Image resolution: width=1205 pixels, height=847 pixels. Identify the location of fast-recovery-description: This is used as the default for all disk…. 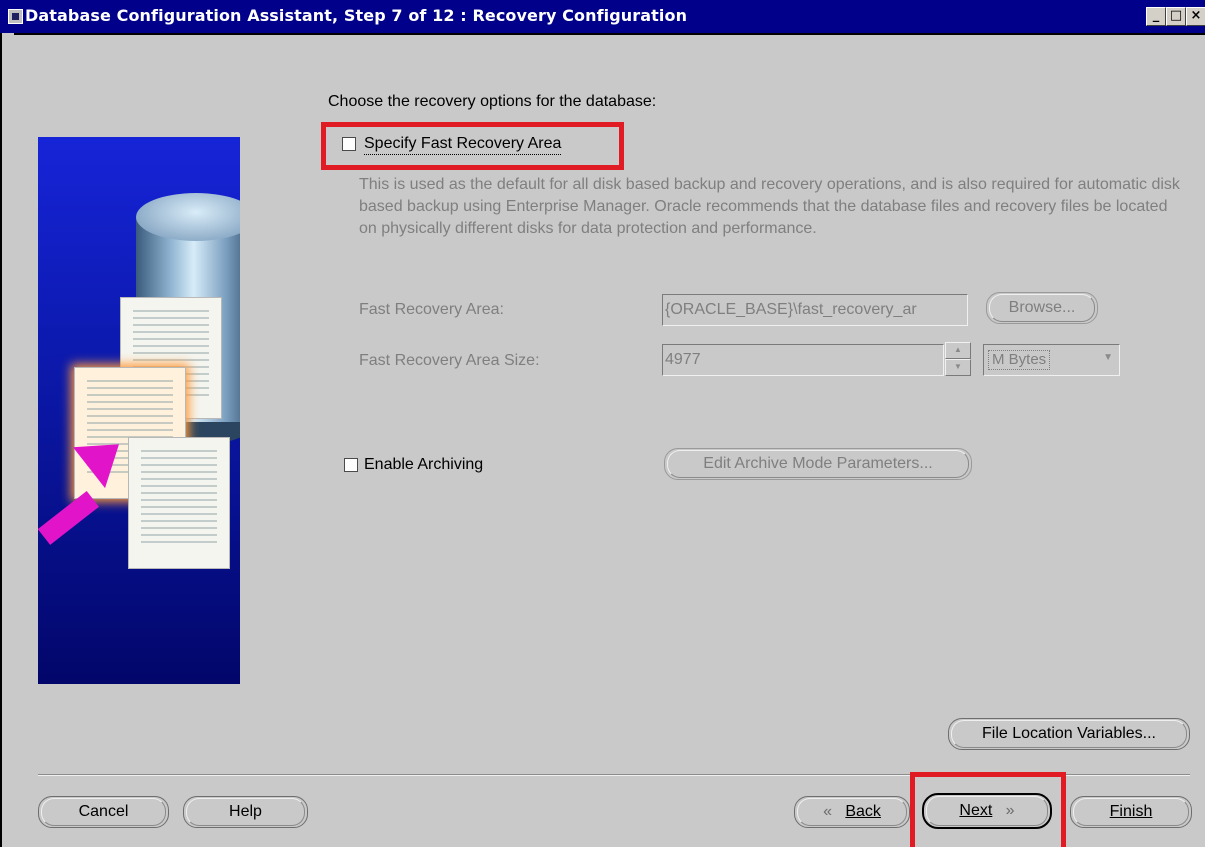
(769, 206).